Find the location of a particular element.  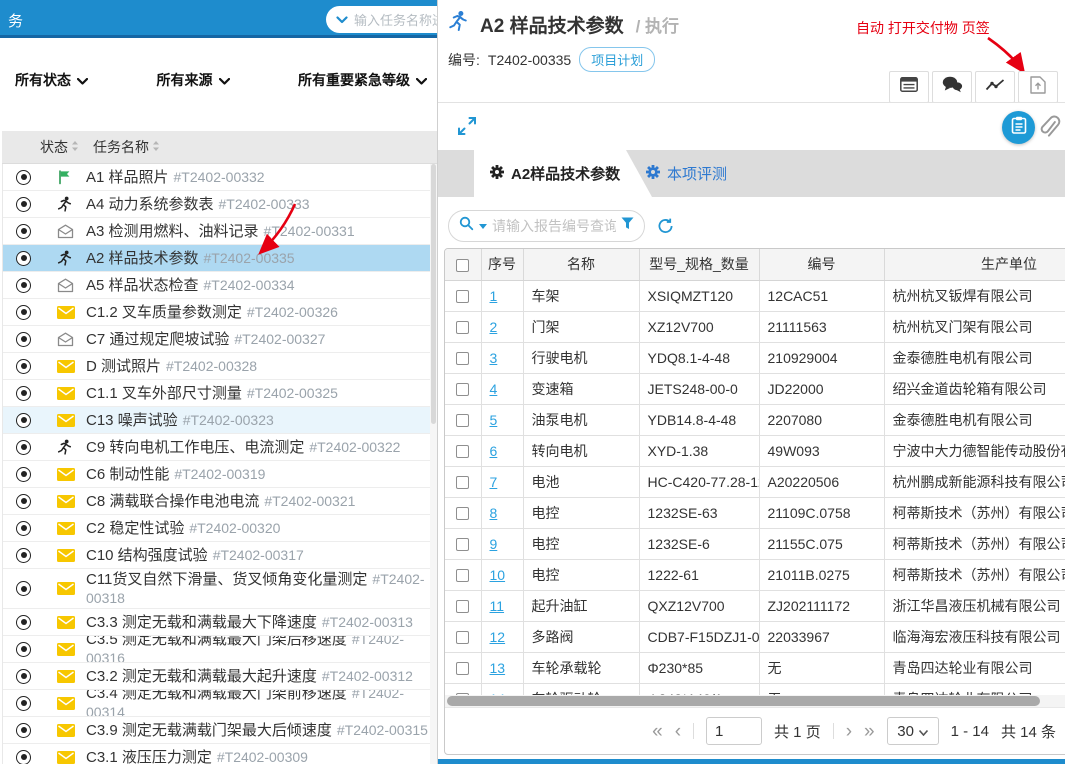

report-search-input: 请输入报告编号查询 is located at coordinates (546, 226).